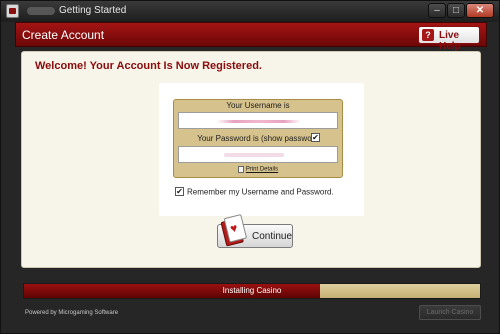 The width and height of the screenshot is (500, 334). I want to click on remember-row: ✔ Remember my Username and Password., so click(254, 192).